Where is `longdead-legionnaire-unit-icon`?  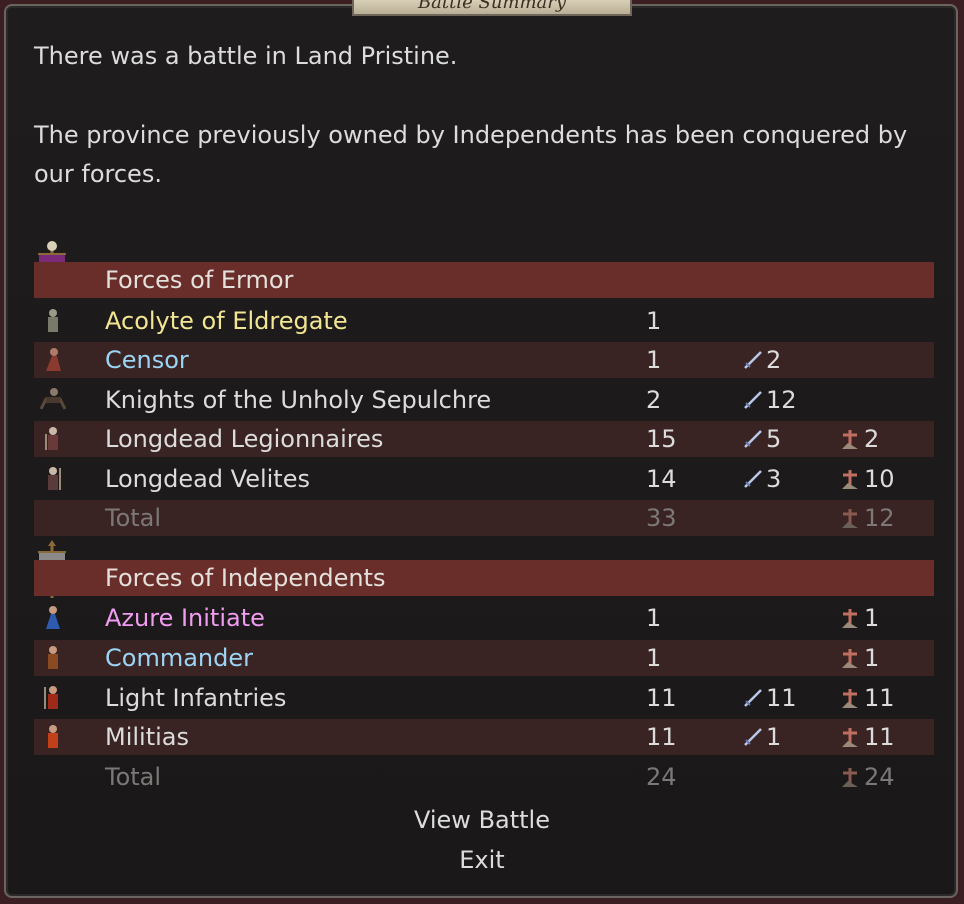 longdead-legionnaire-unit-icon is located at coordinates (51, 438).